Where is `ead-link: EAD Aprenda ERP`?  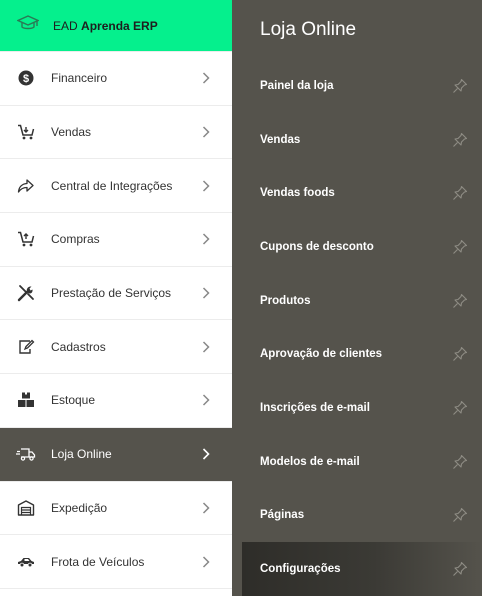
ead-link: EAD Aprenda ERP is located at coordinates (116, 26).